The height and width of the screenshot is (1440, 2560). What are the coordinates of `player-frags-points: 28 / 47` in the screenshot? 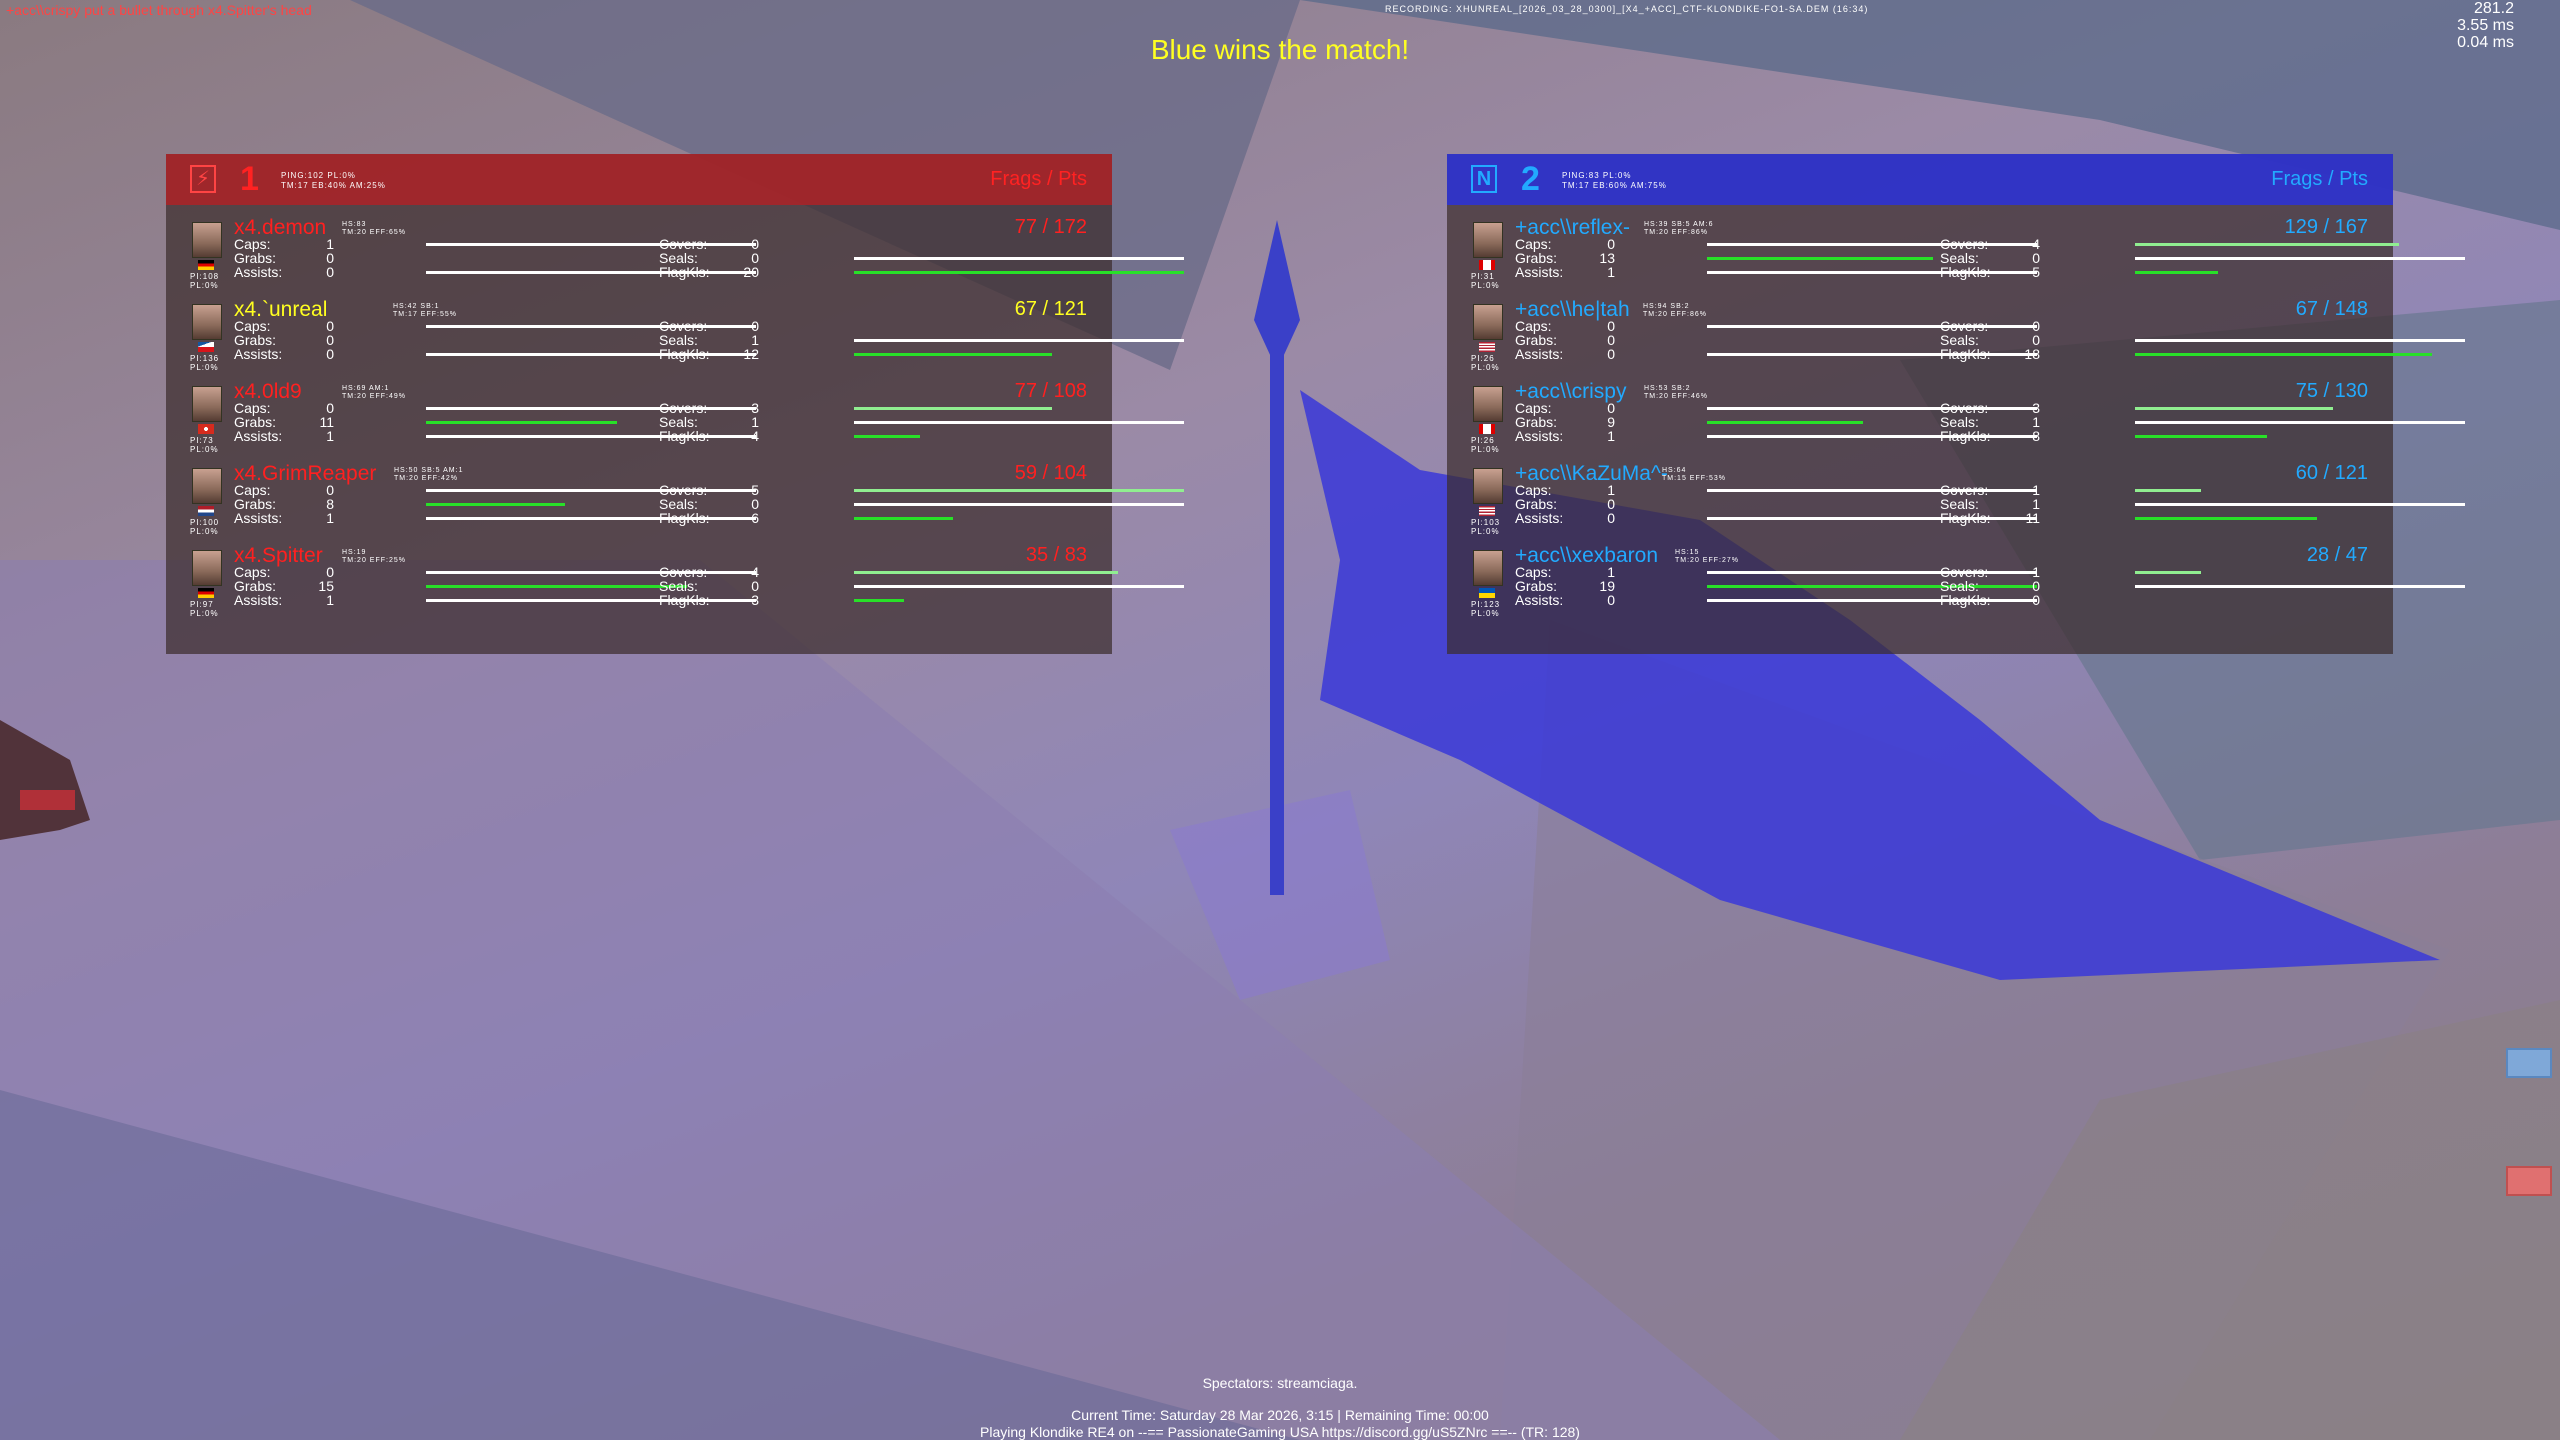 It's located at (2337, 555).